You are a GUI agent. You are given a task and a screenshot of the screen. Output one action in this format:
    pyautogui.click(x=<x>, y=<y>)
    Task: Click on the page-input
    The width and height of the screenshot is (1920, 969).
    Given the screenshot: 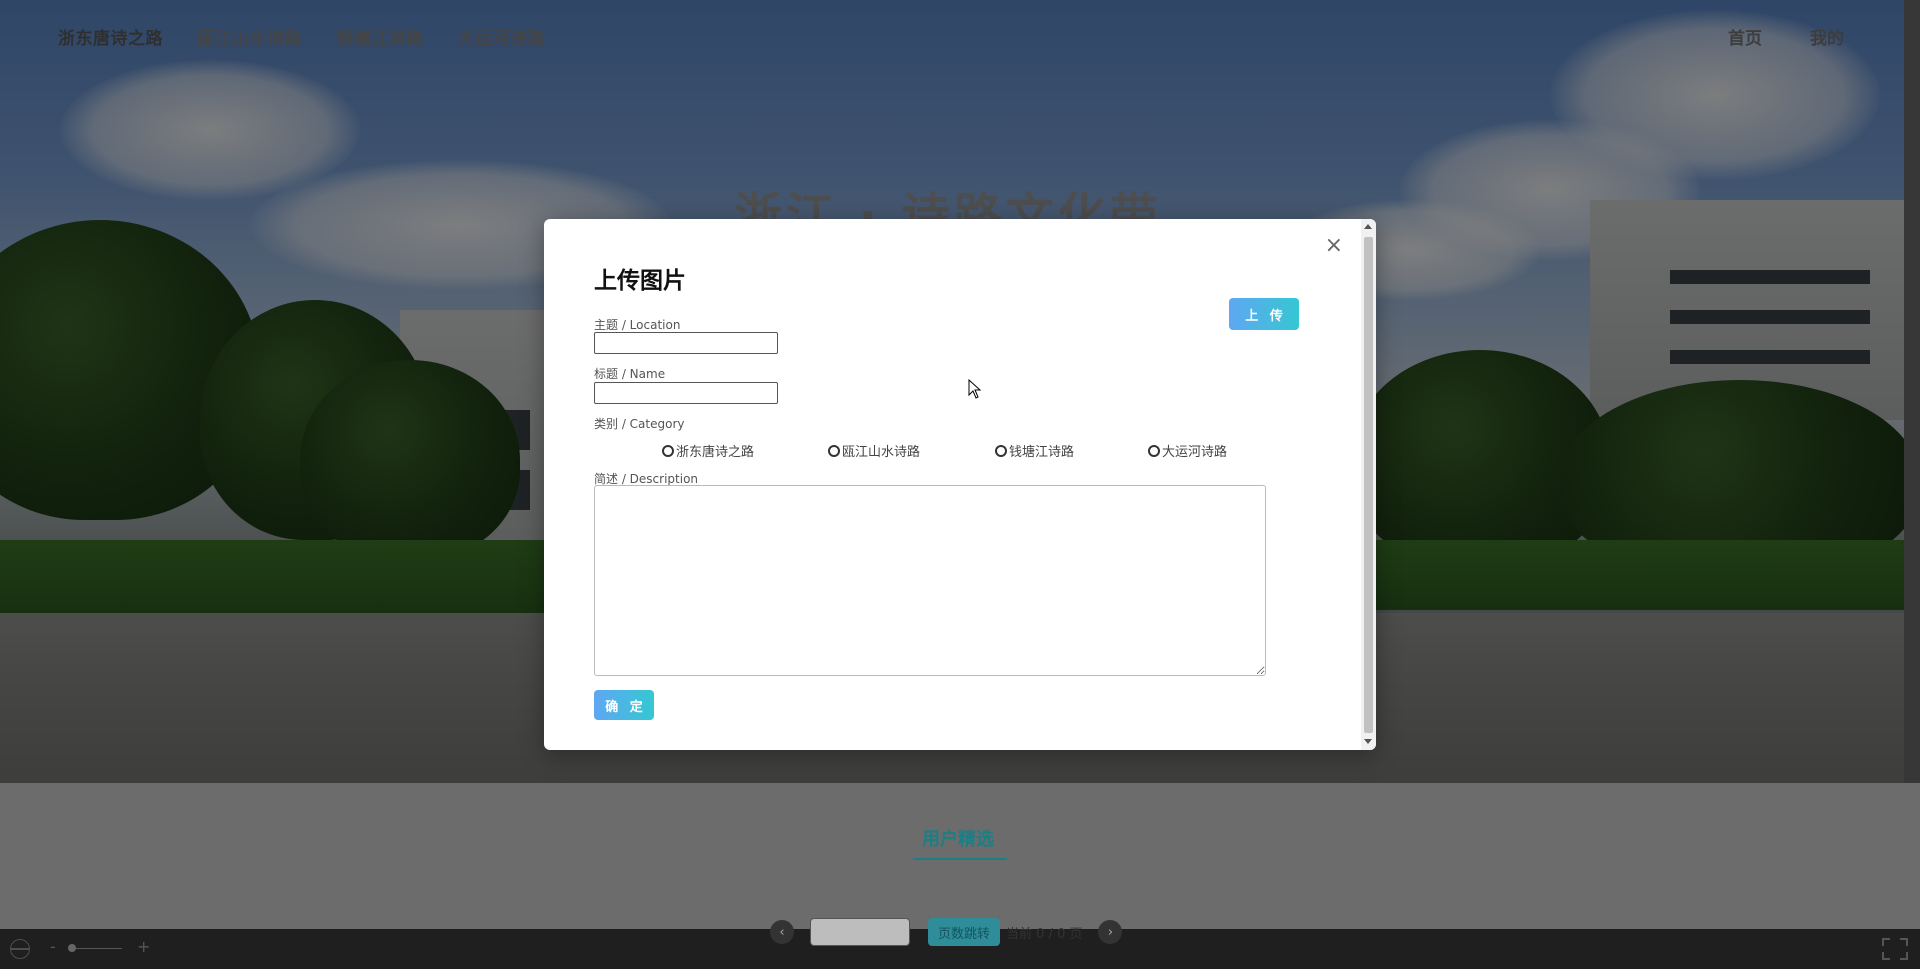 What is the action you would take?
    pyautogui.click(x=860, y=932)
    